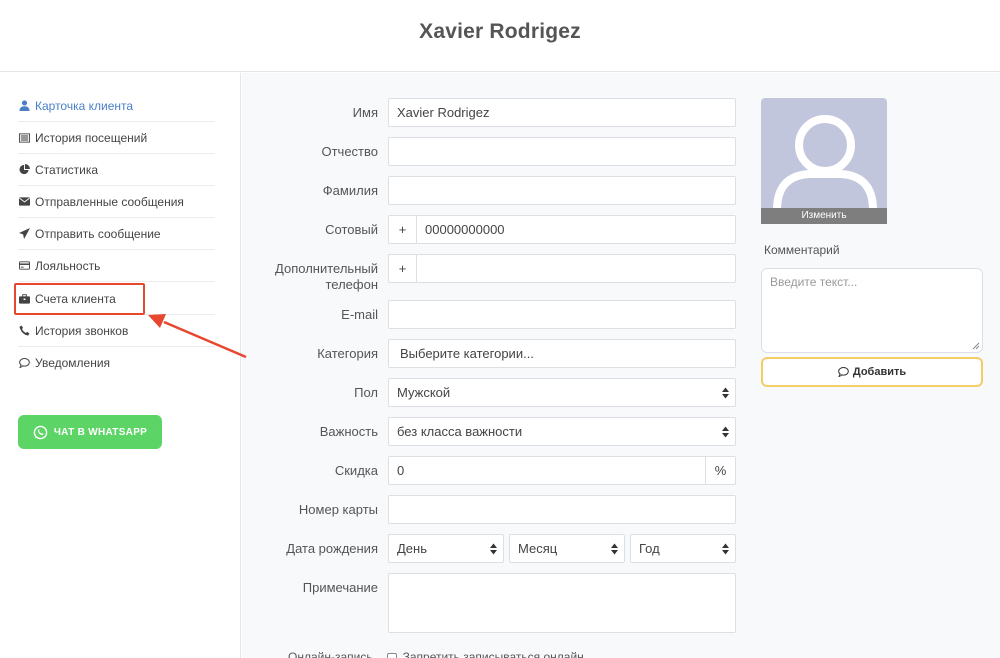 This screenshot has width=1000, height=658. What do you see at coordinates (365, 112) in the screenshot?
I see `first-name-label: Имя` at bounding box center [365, 112].